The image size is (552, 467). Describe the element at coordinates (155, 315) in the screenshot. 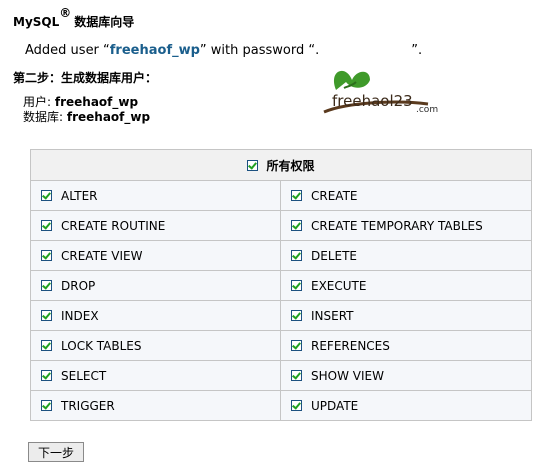

I see `privilege-index: INDEX` at that location.